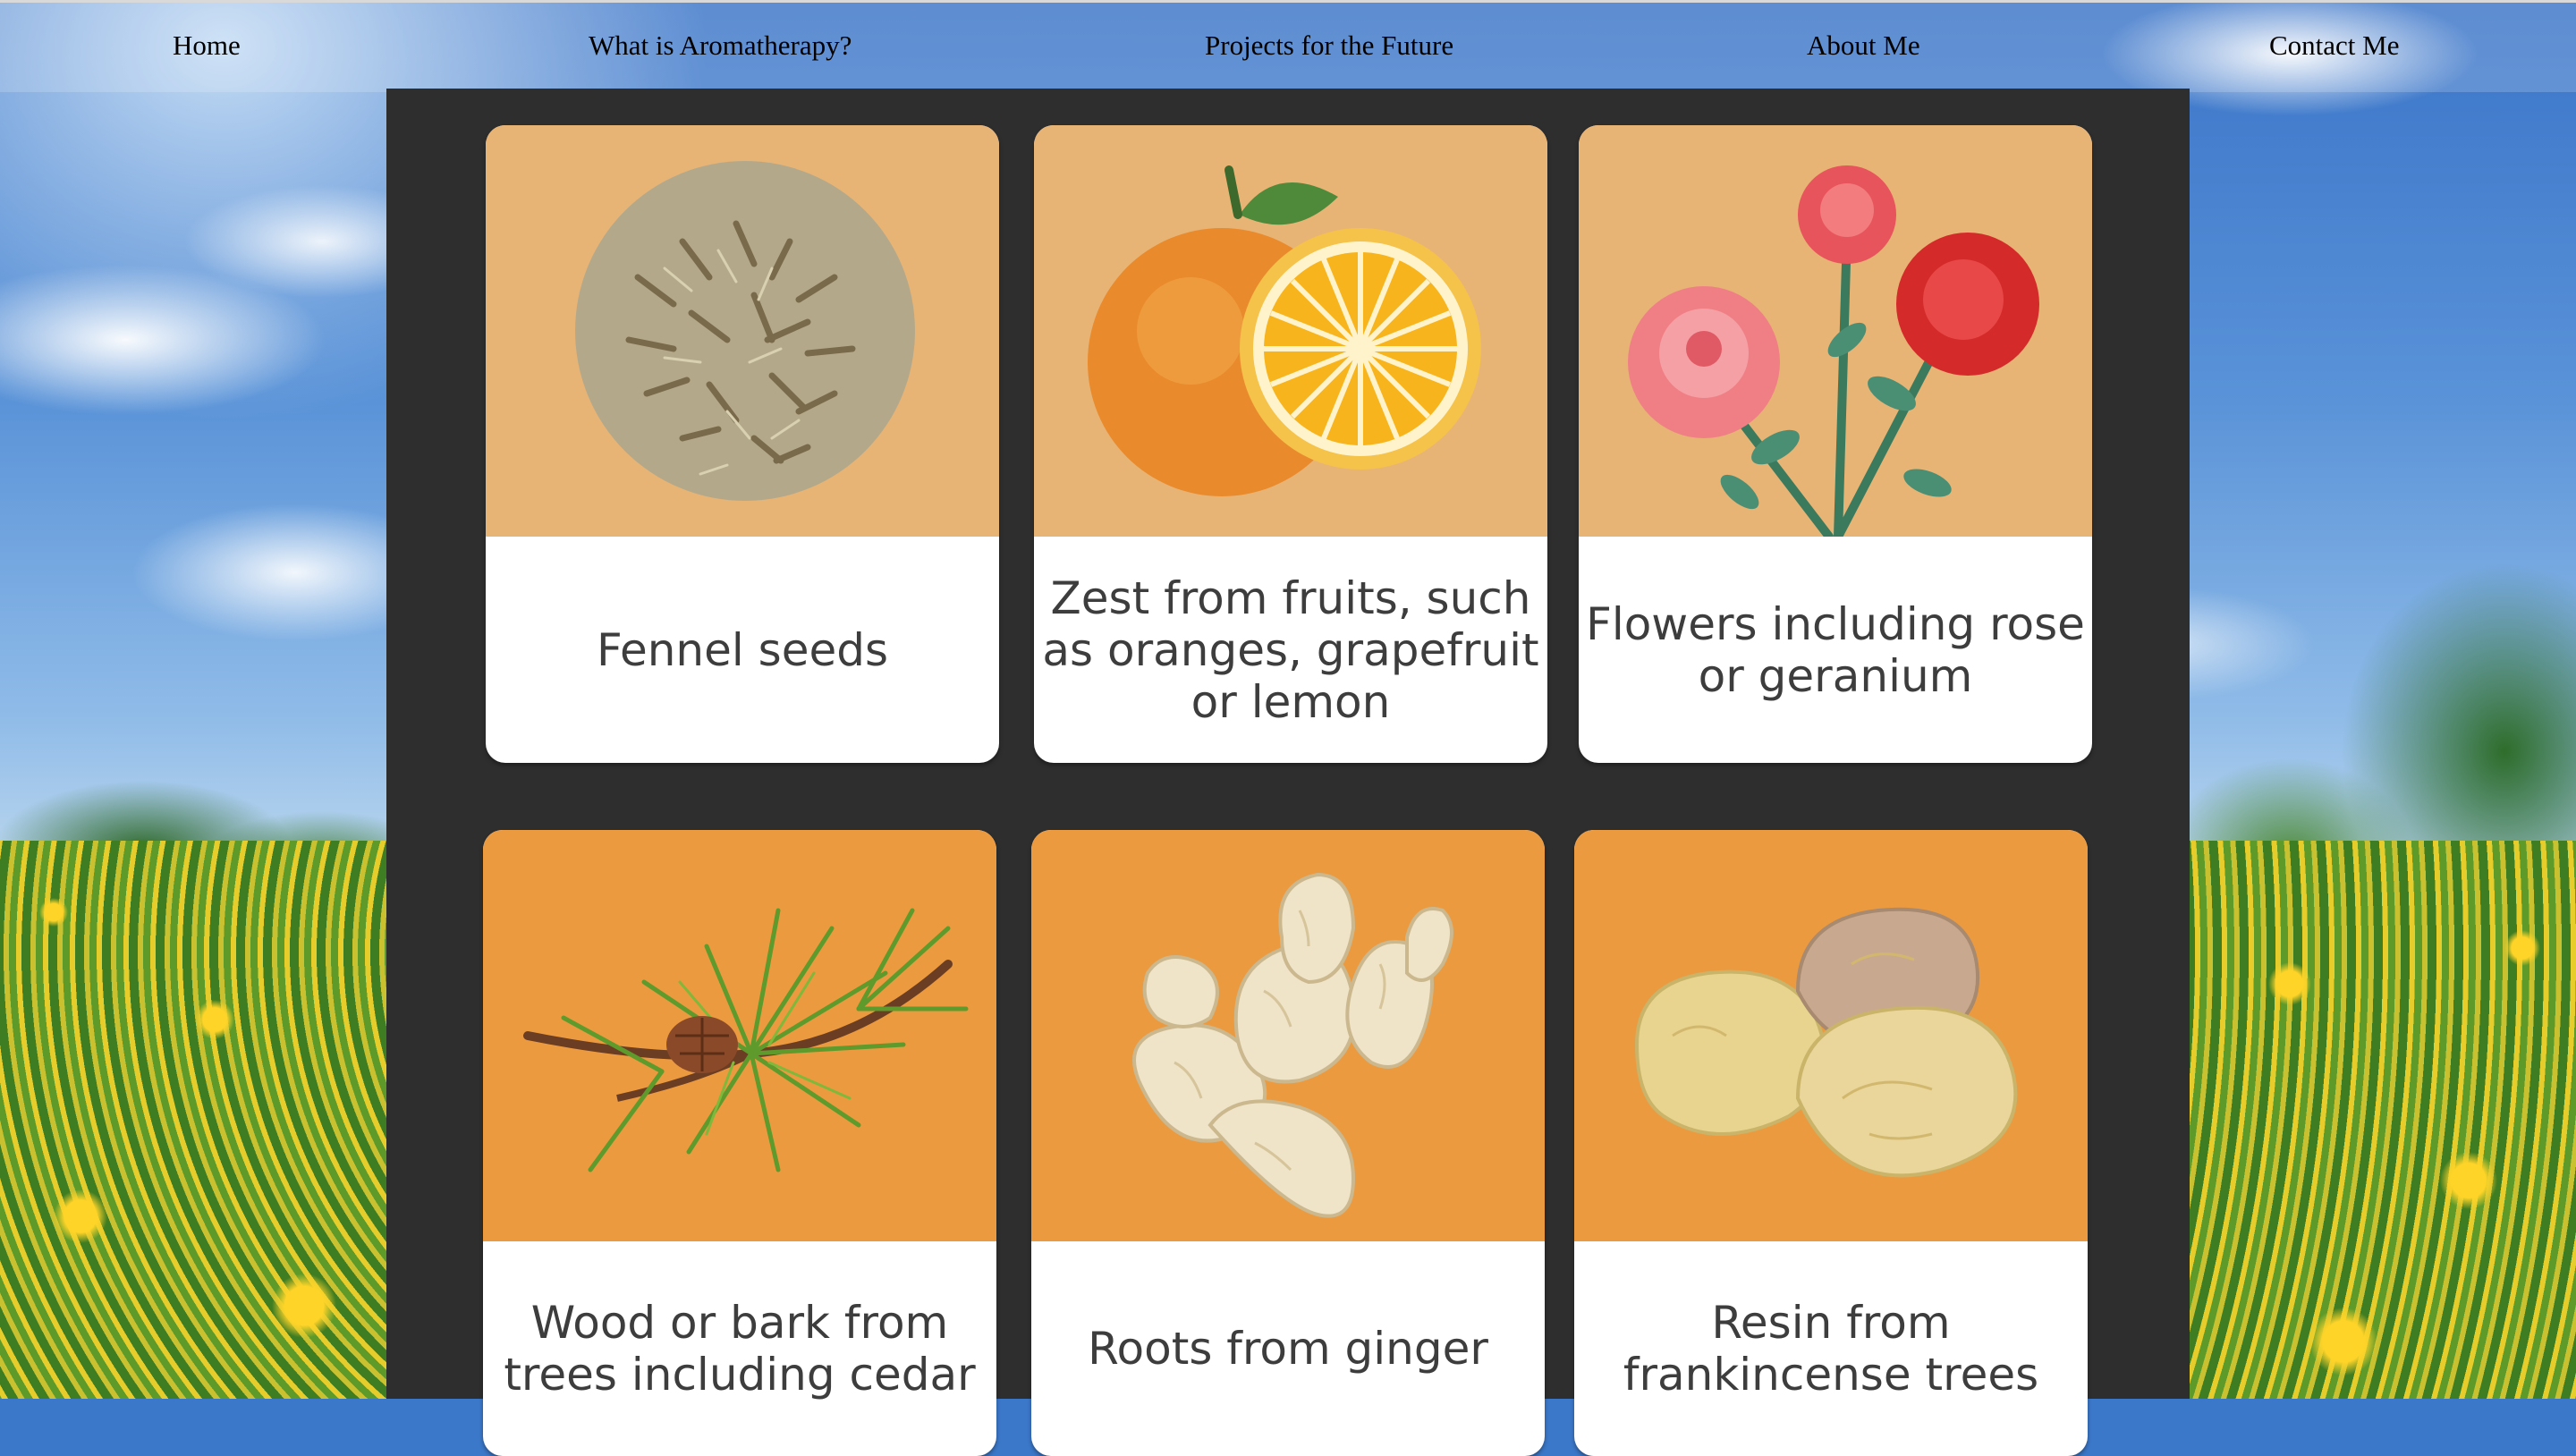  I want to click on roses-icon, so click(1835, 331).